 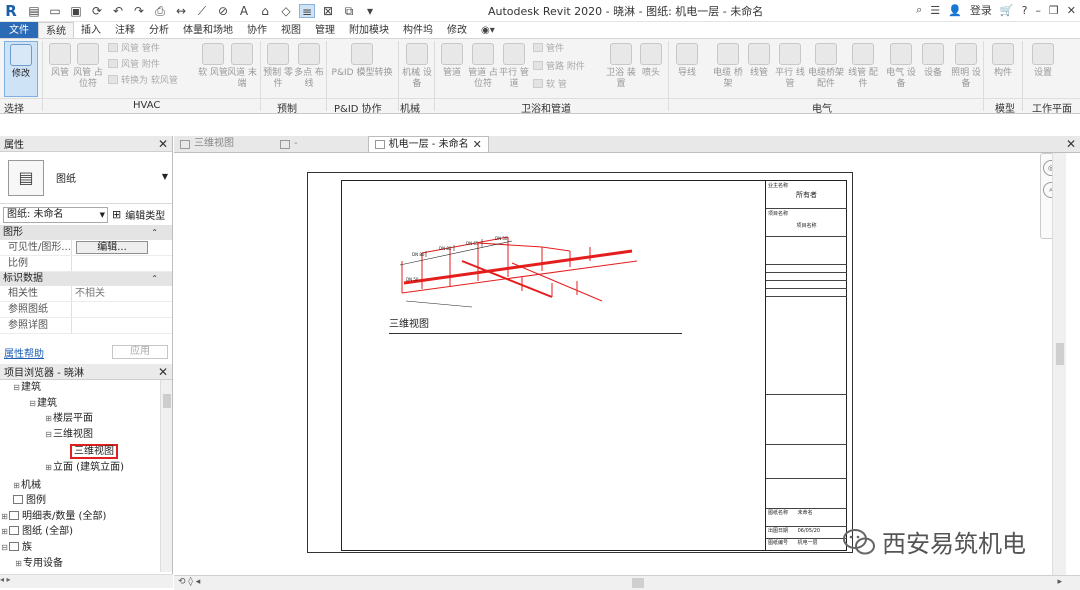 I want to click on tab-systems: 系统, so click(x=56, y=30).